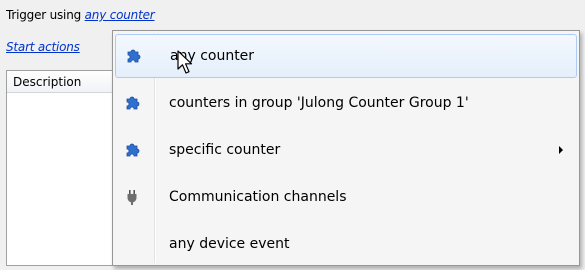  I want to click on menu-item-specific-counter: specific counter, so click(346, 150).